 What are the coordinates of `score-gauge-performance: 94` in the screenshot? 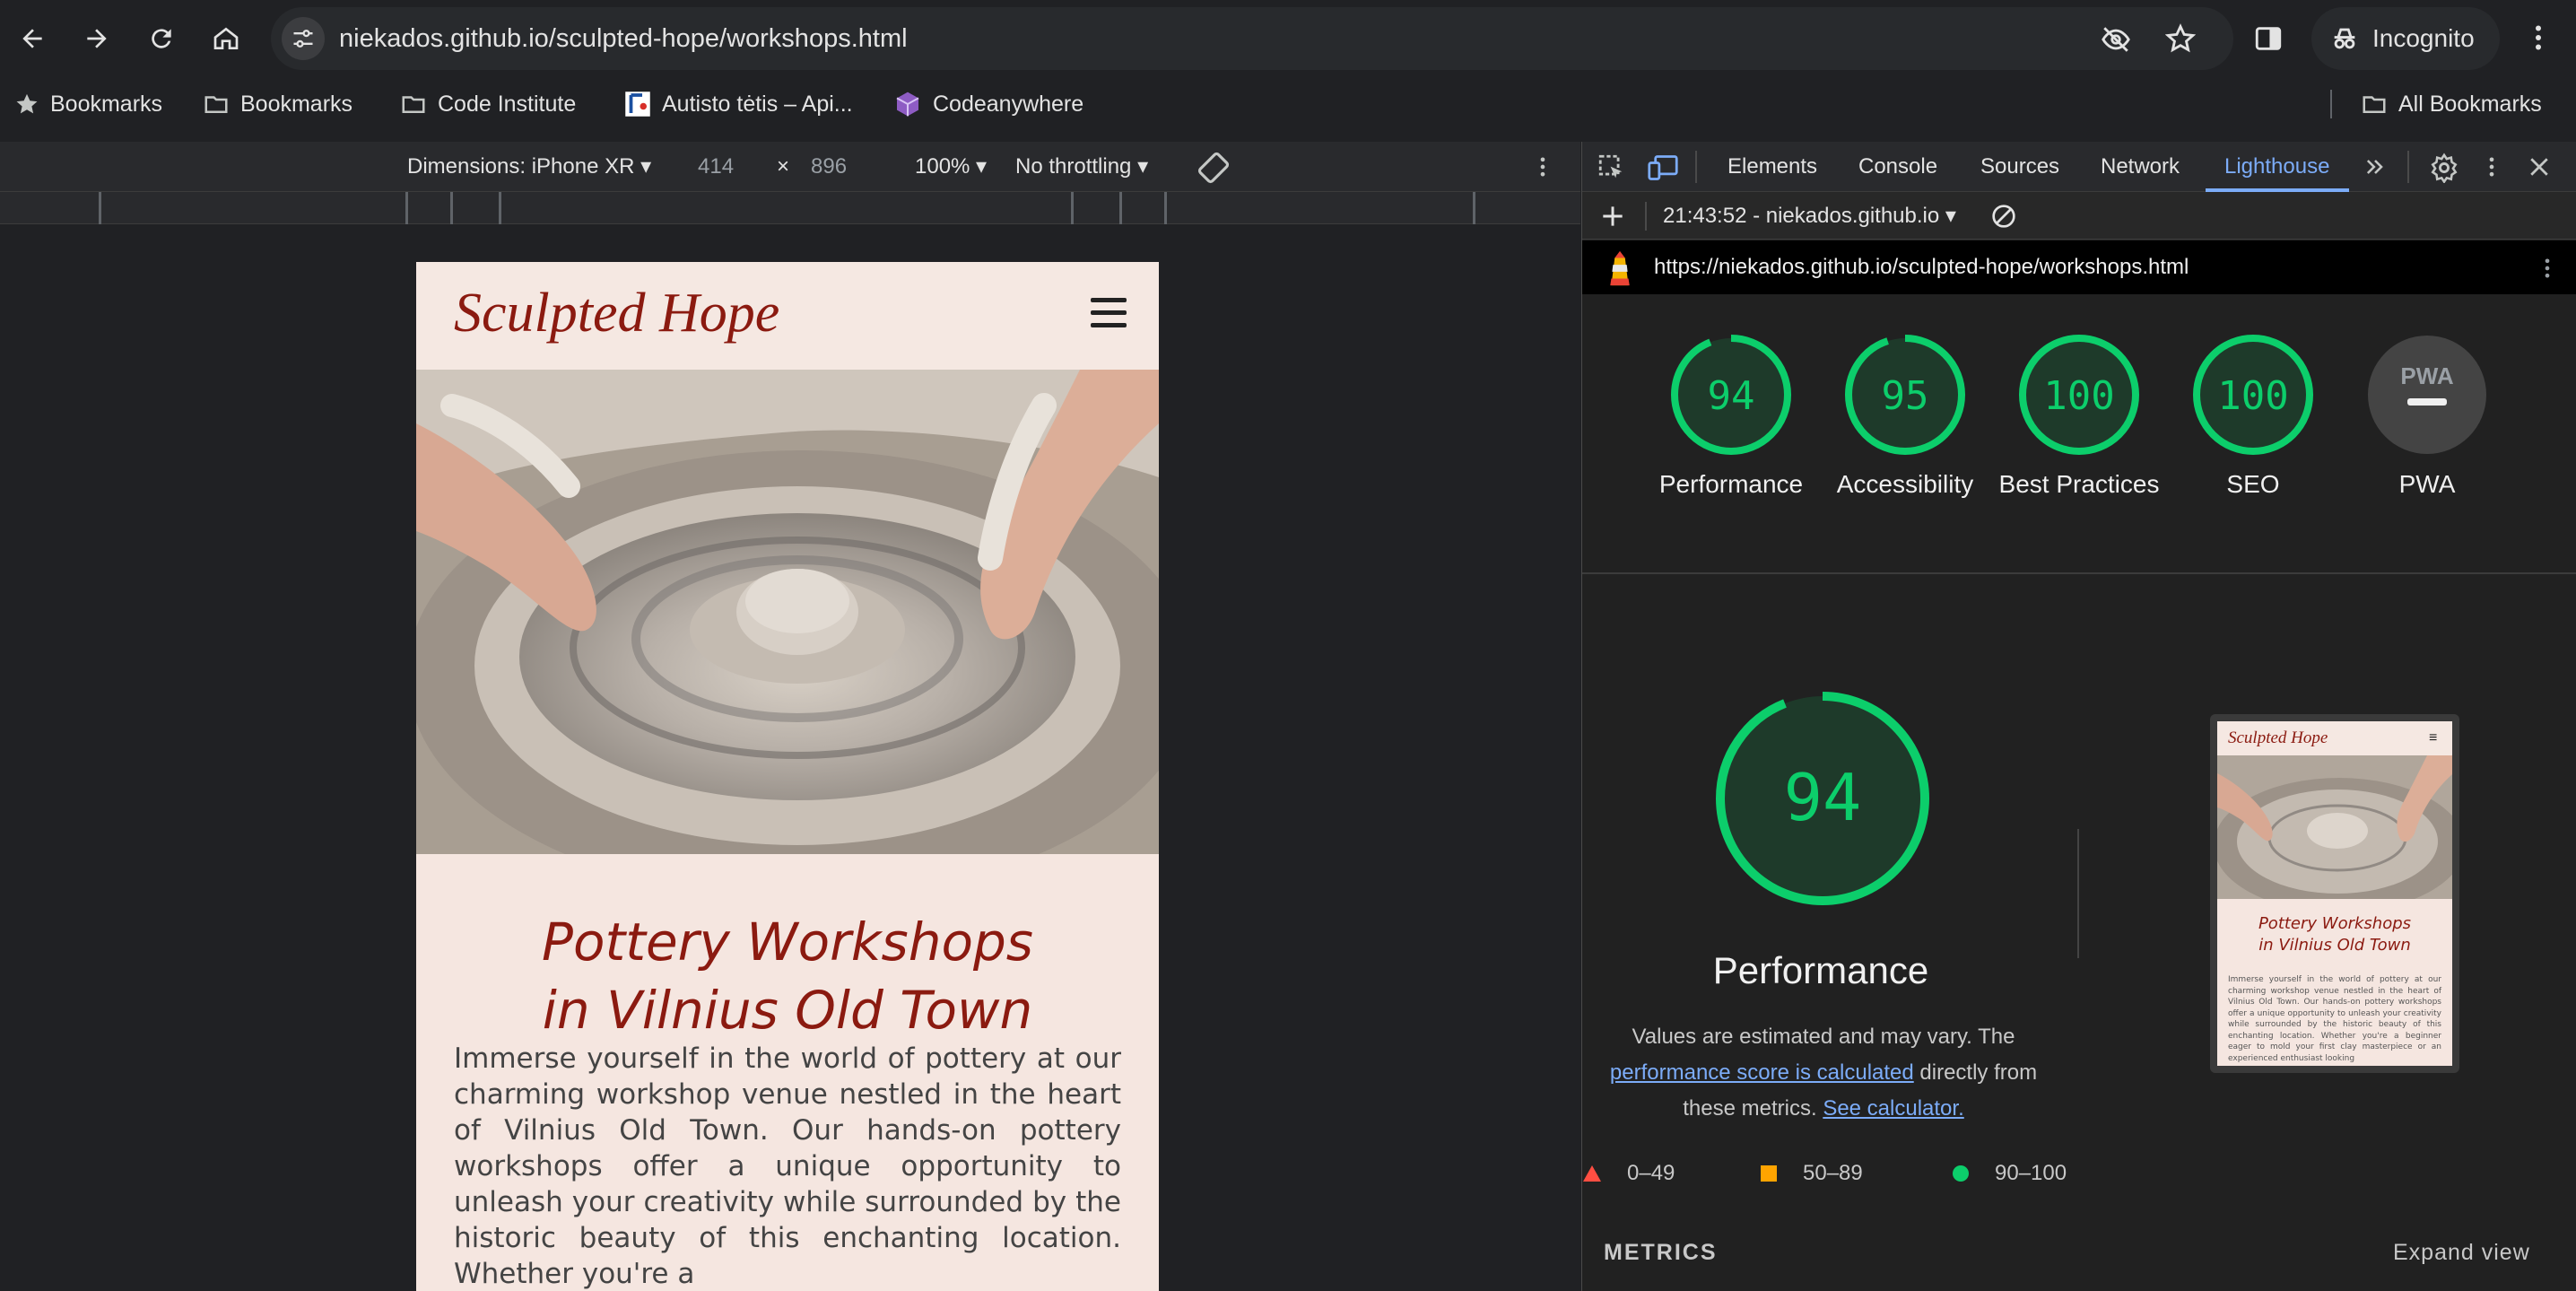 It's located at (1731, 395).